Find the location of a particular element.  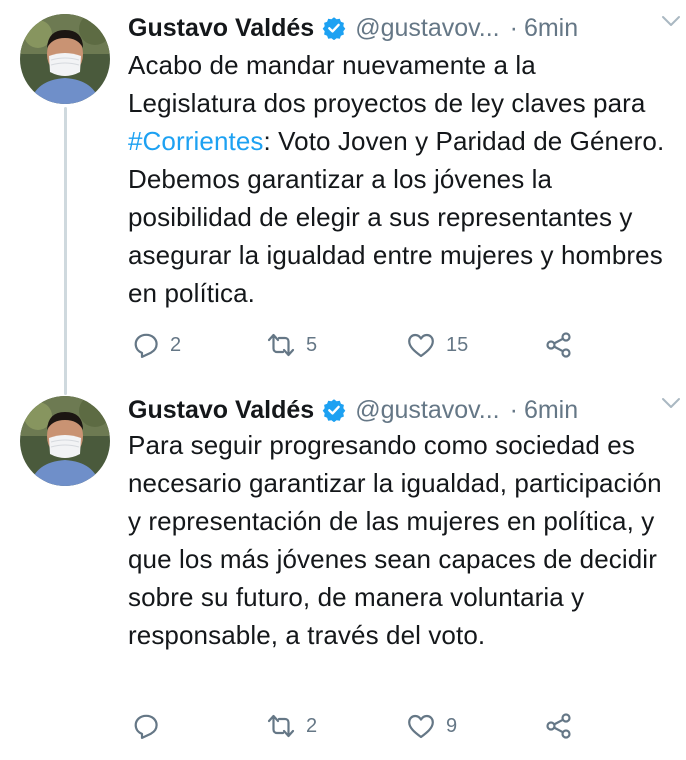

retweet-button: 5 is located at coordinates (291, 345).